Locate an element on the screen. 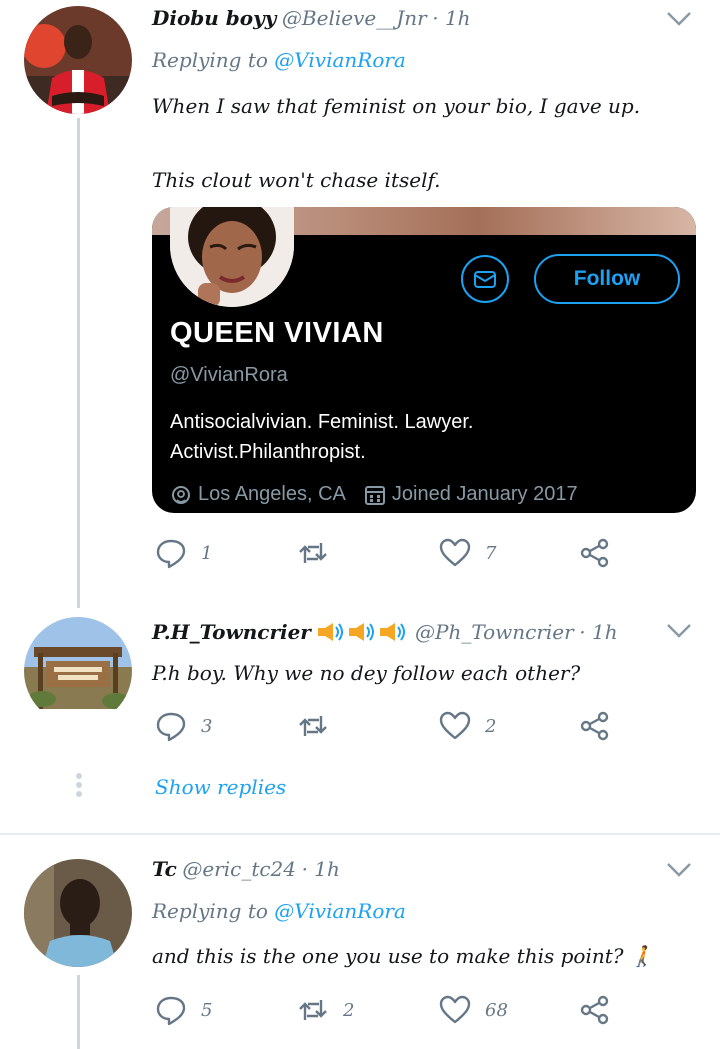 This screenshot has width=720, height=1049. reply-count: 5 is located at coordinates (207, 1010).